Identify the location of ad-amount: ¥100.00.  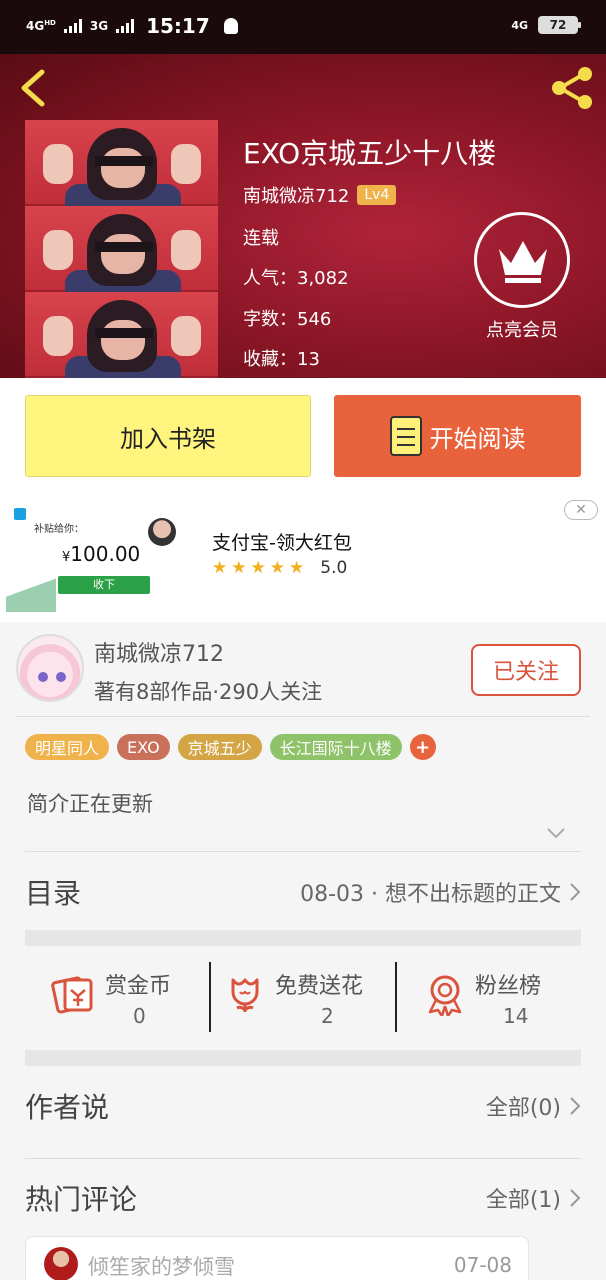
(101, 554).